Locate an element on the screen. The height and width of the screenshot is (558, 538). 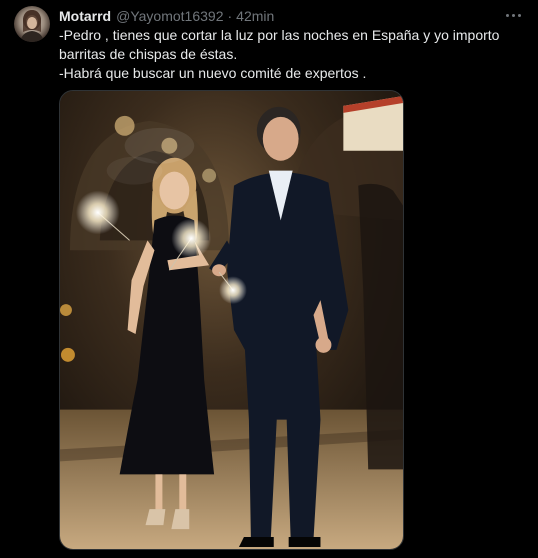
tweet-header: Motarrd @Yayomot16392 · 42min is located at coordinates (166, 16).